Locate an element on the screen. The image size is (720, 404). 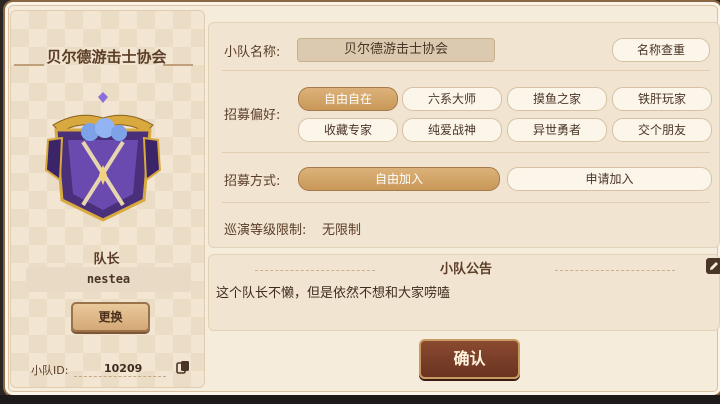
copy-icon is located at coordinates (183, 367).